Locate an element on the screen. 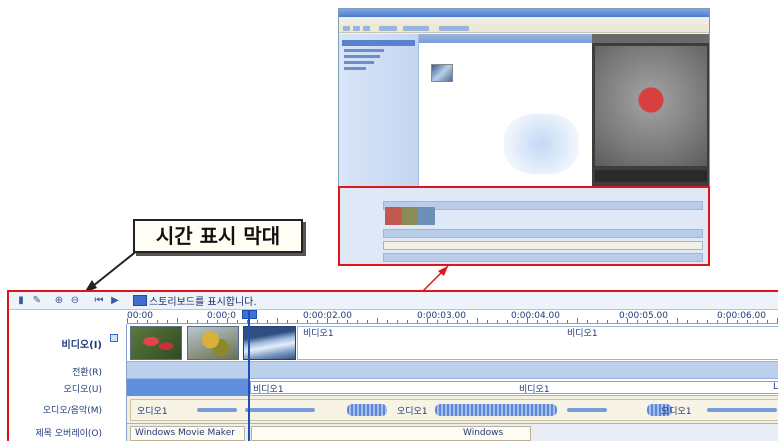  callout-label: 시간 표시 막대 is located at coordinates (218, 236).